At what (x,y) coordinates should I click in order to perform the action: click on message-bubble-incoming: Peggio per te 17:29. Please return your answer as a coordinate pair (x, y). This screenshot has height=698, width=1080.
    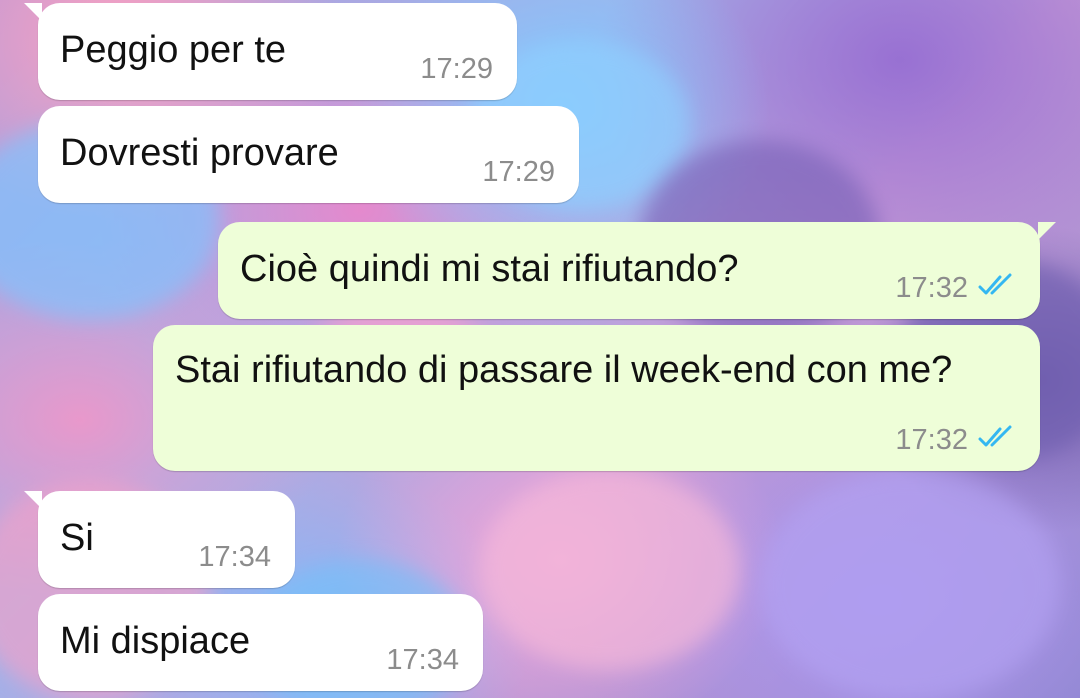
    Looking at the image, I should click on (270, 51).